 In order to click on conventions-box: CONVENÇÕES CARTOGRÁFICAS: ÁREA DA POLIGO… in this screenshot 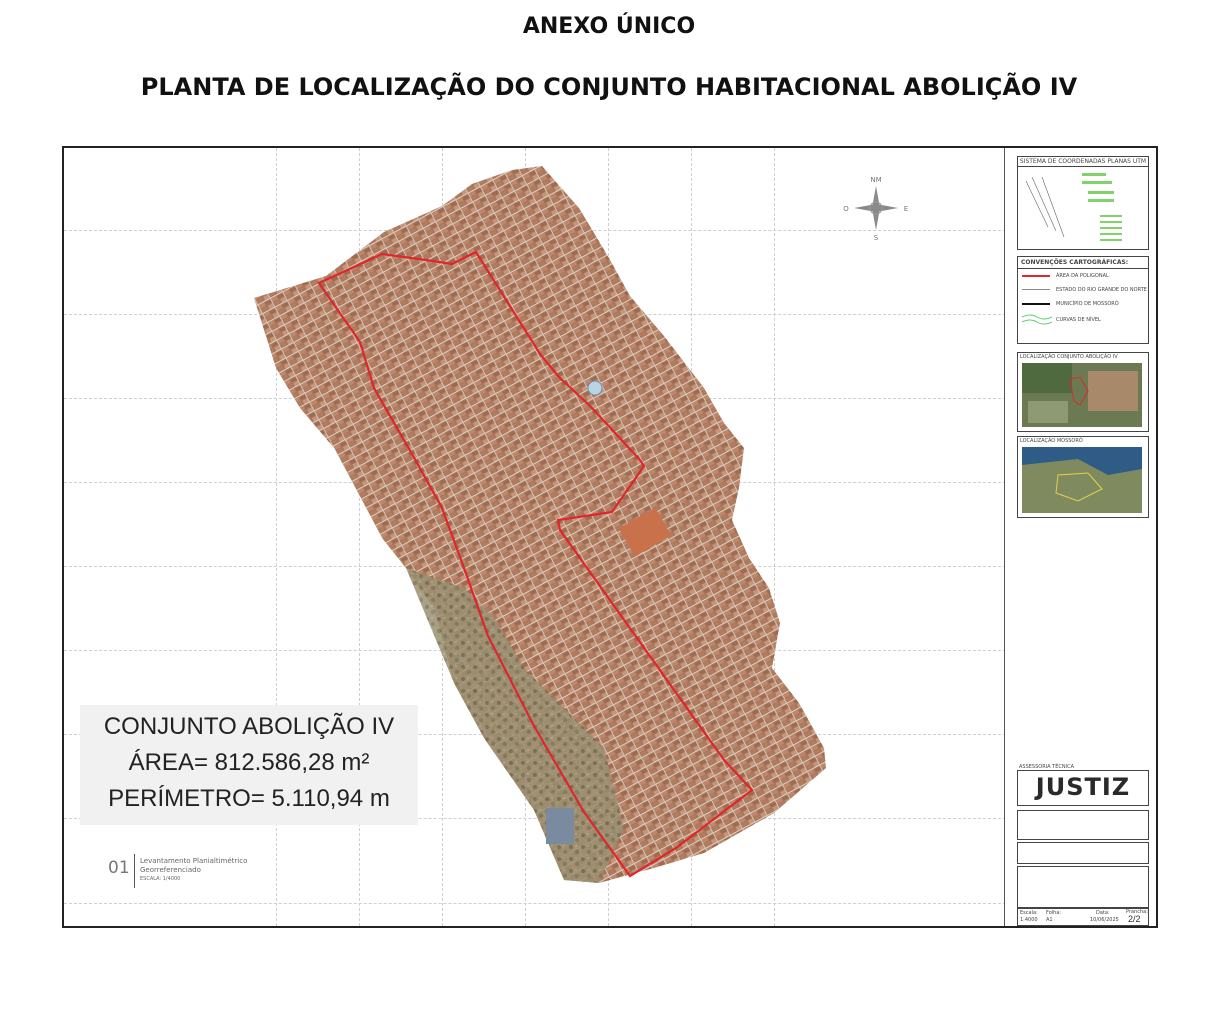, I will do `click(1083, 300)`.